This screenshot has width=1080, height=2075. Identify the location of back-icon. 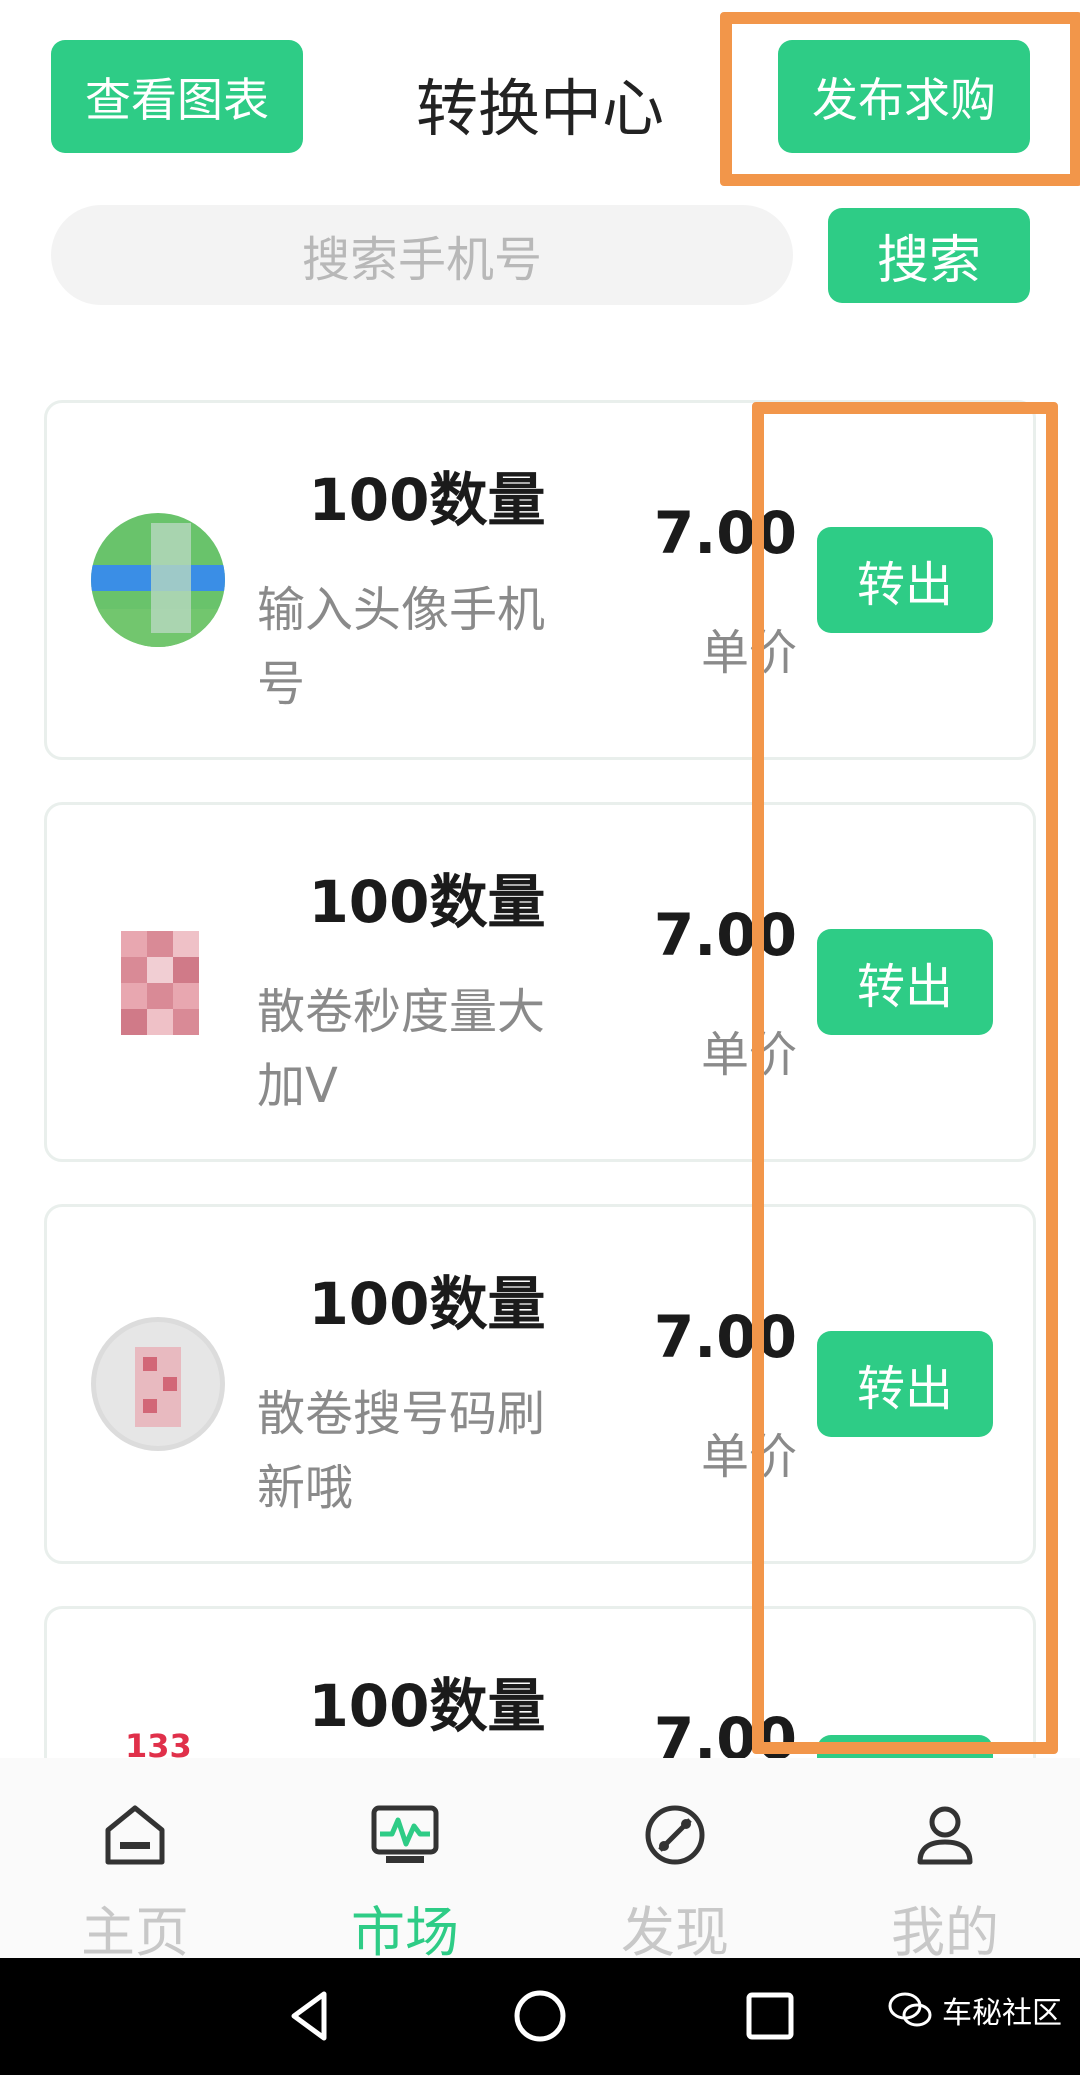
(310, 2016).